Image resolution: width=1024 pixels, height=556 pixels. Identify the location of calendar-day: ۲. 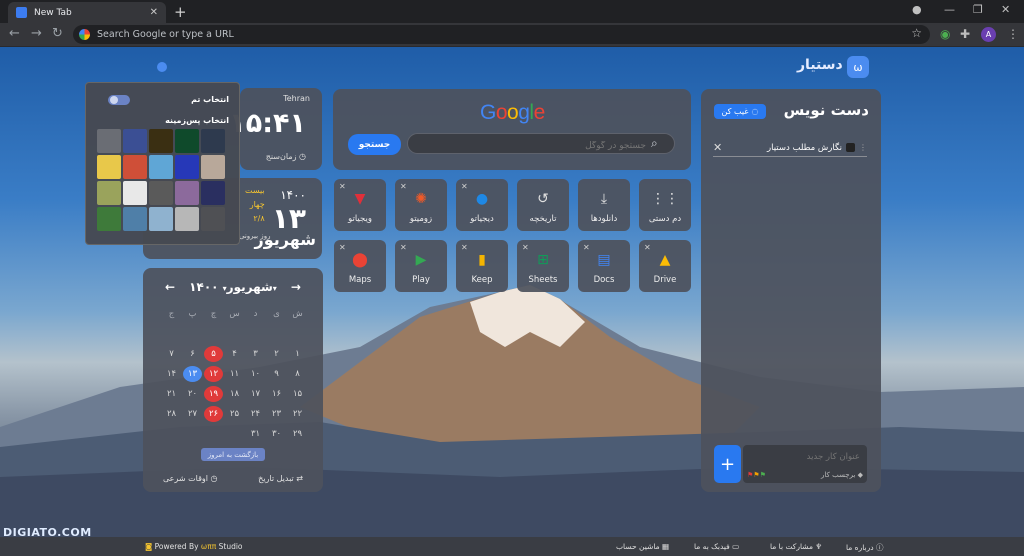
(276, 354).